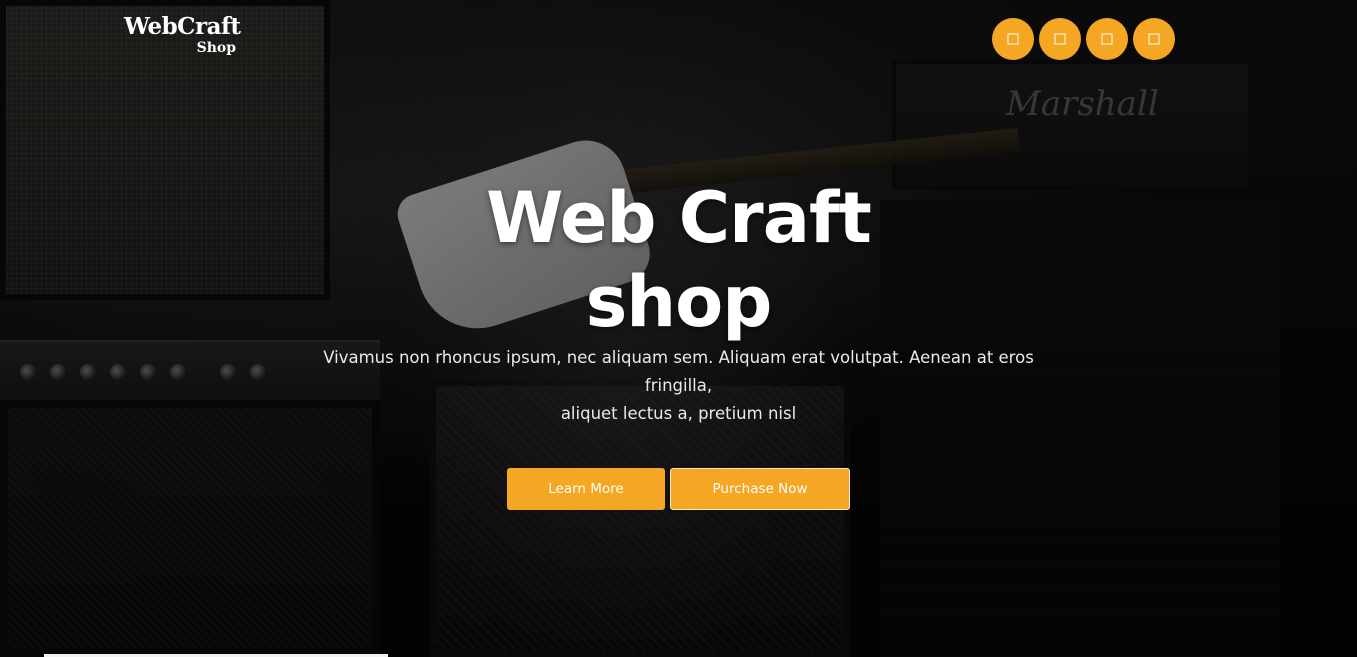 The width and height of the screenshot is (1357, 657). I want to click on learn-more-button: Learn More, so click(586, 489).